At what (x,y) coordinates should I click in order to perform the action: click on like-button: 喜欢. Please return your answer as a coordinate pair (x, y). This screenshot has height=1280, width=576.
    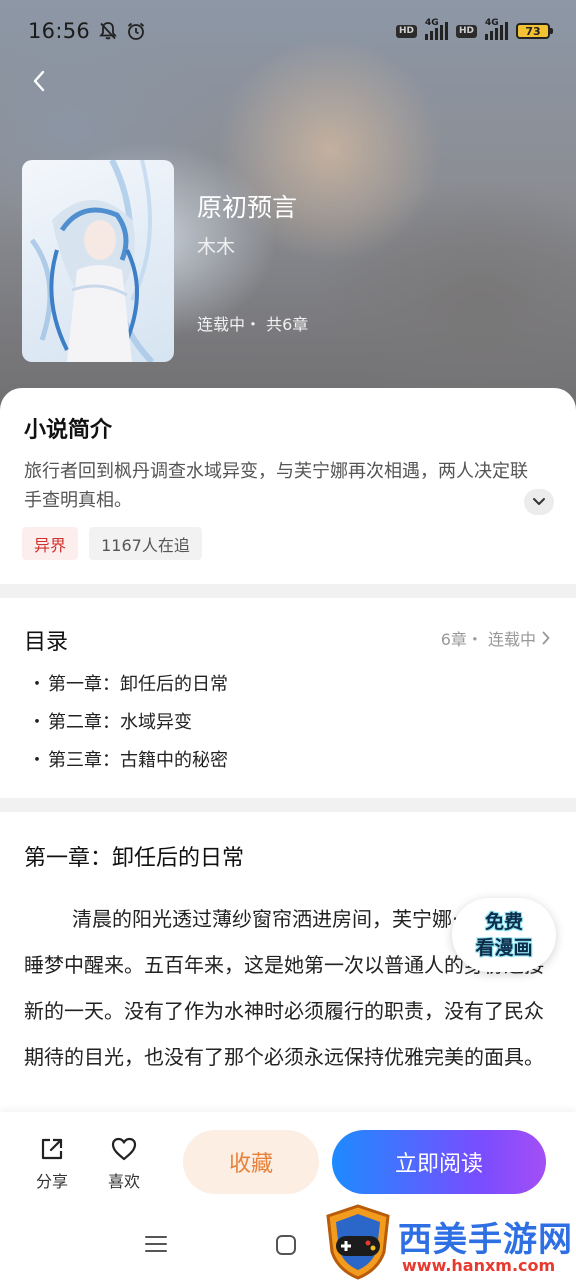
    Looking at the image, I should click on (124, 1164).